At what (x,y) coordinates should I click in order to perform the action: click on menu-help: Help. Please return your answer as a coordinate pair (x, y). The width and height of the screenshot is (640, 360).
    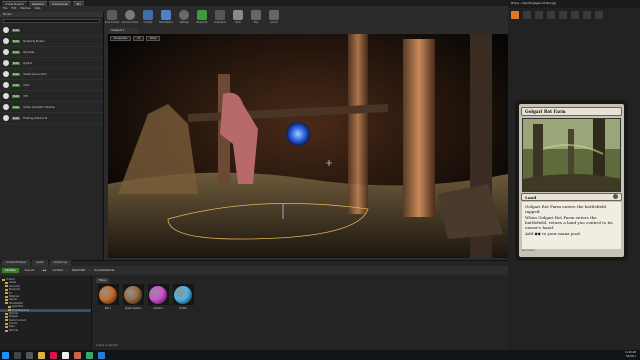
    Looking at the image, I should click on (38, 8).